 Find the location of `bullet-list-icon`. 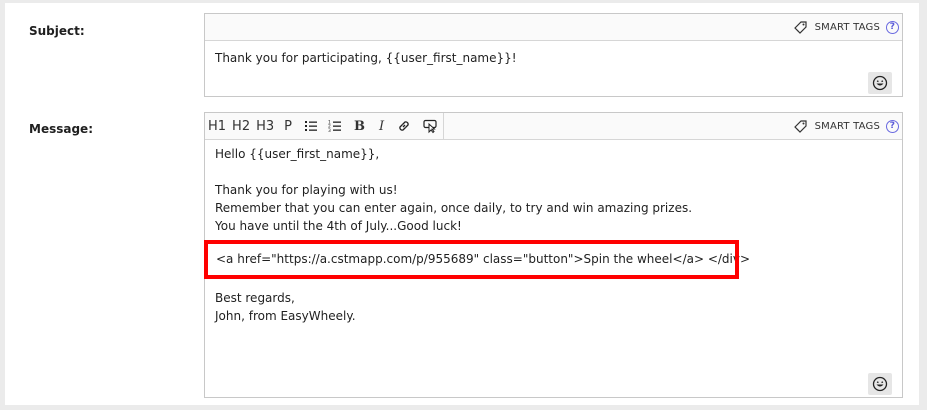

bullet-list-icon is located at coordinates (310, 126).